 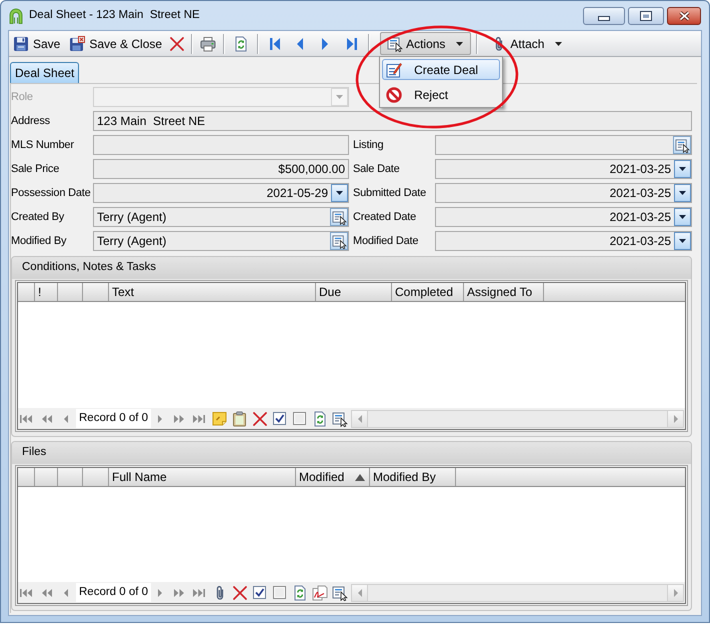 What do you see at coordinates (208, 44) in the screenshot?
I see `printer-icon` at bounding box center [208, 44].